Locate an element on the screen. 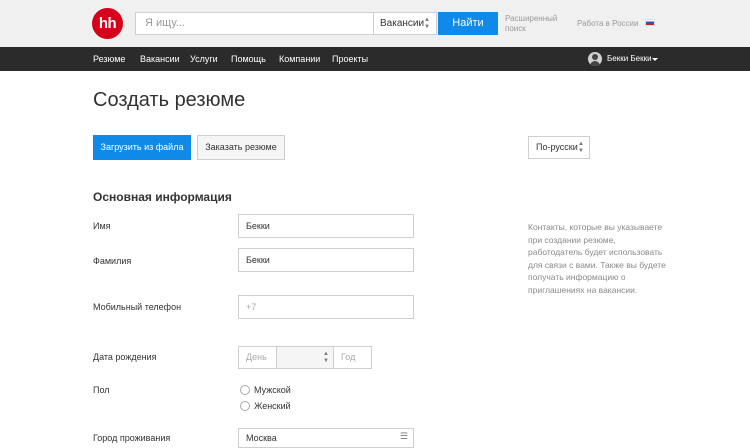 The height and width of the screenshot is (448, 750). search-category-select: Вакансии ▲ ▼ is located at coordinates (405, 23).